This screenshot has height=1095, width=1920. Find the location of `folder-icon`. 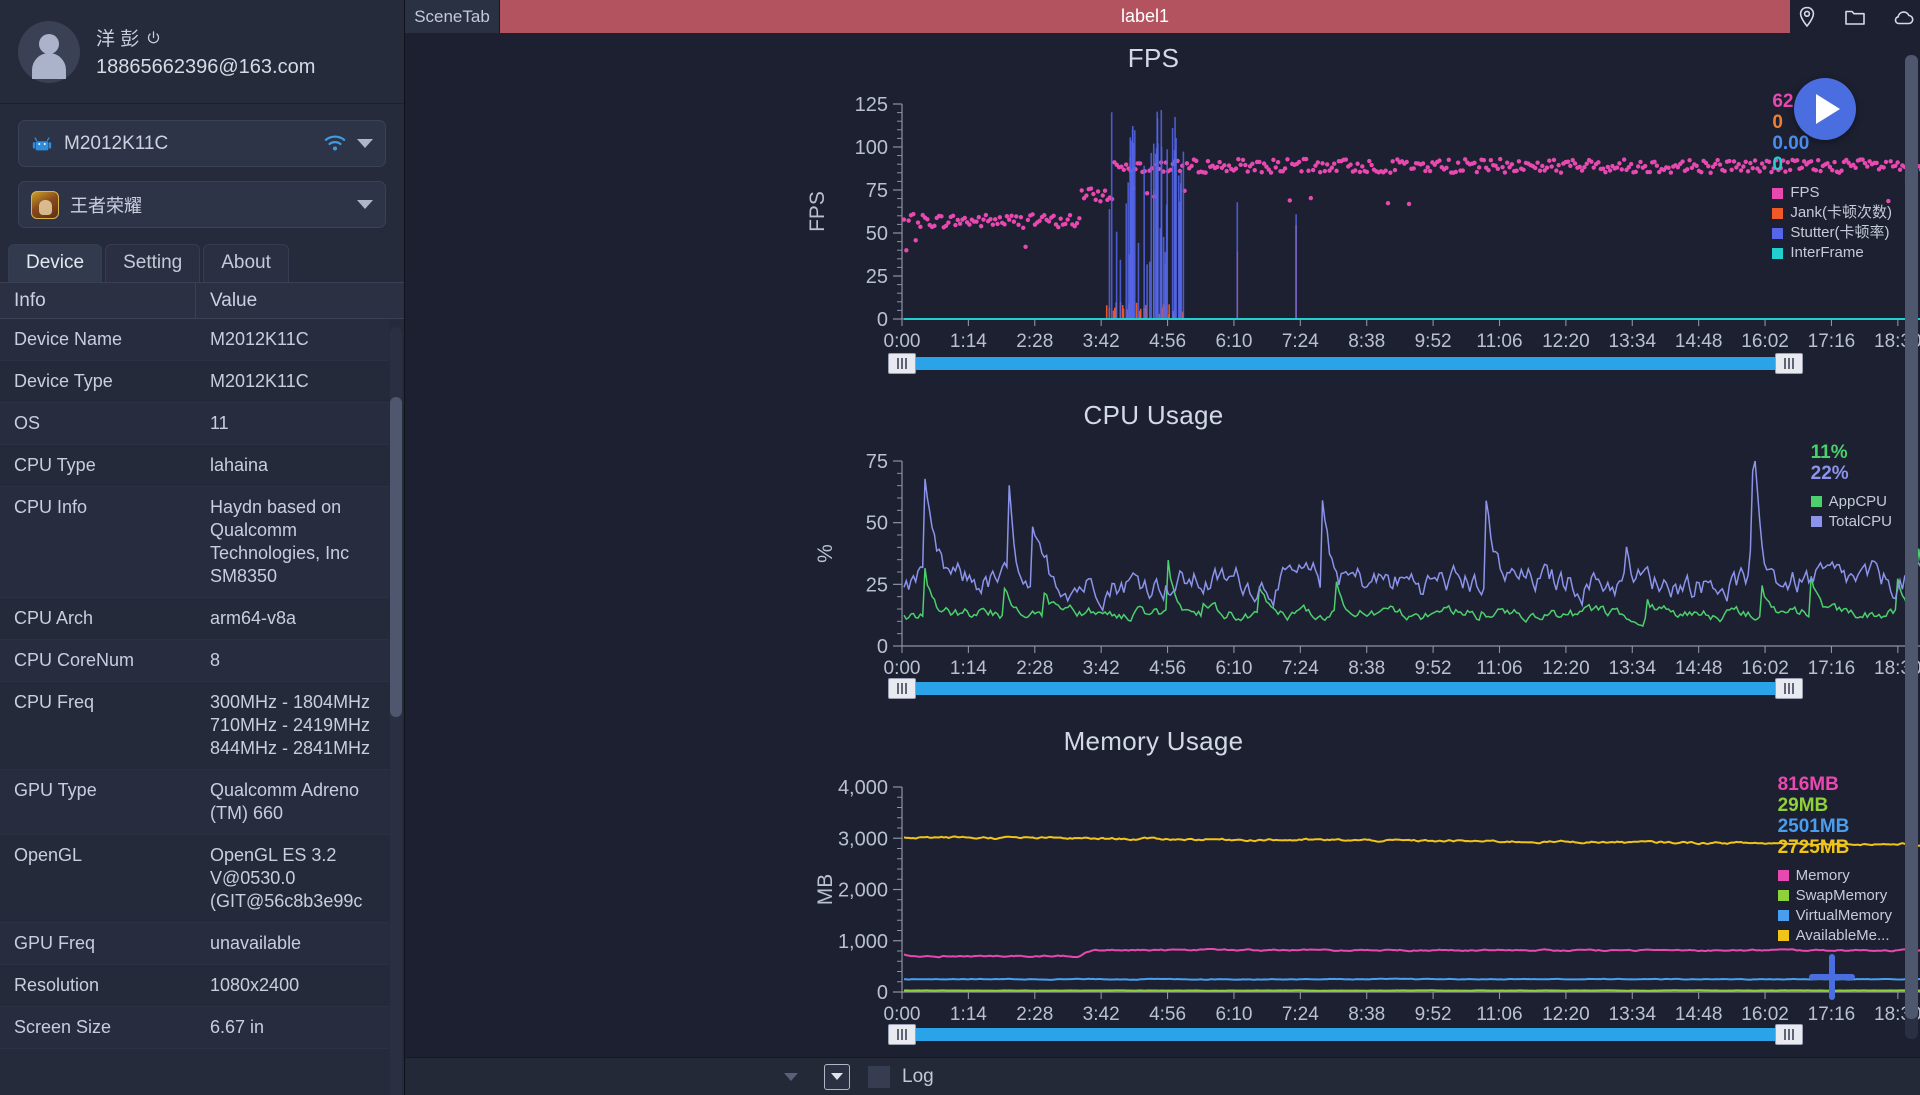

folder-icon is located at coordinates (1855, 17).